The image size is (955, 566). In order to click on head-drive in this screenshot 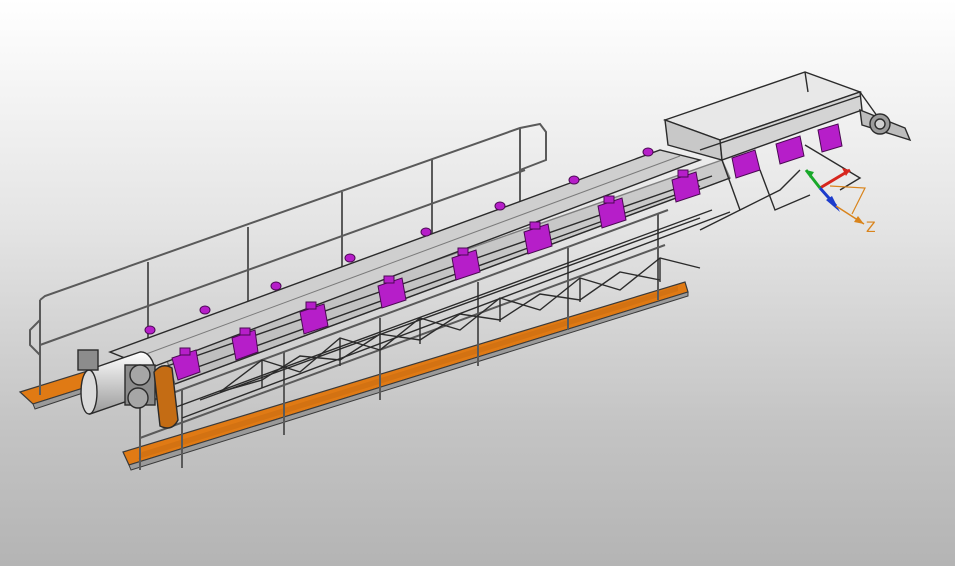, I will do `click(880, 124)`.